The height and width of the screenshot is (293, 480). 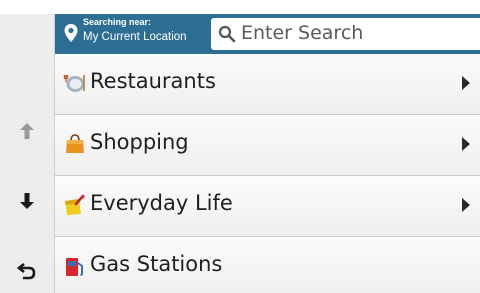 I want to click on searching-near-label: Searching near:, so click(x=117, y=22).